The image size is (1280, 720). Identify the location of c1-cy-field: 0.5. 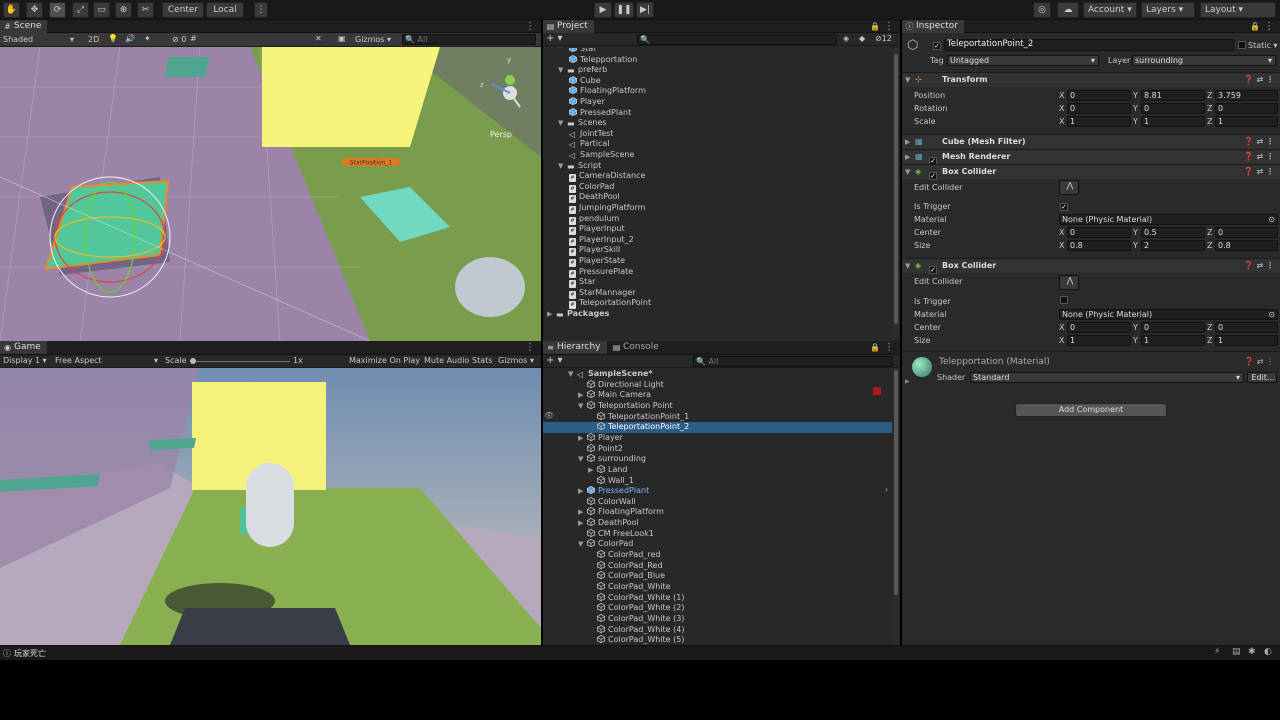
(1173, 232).